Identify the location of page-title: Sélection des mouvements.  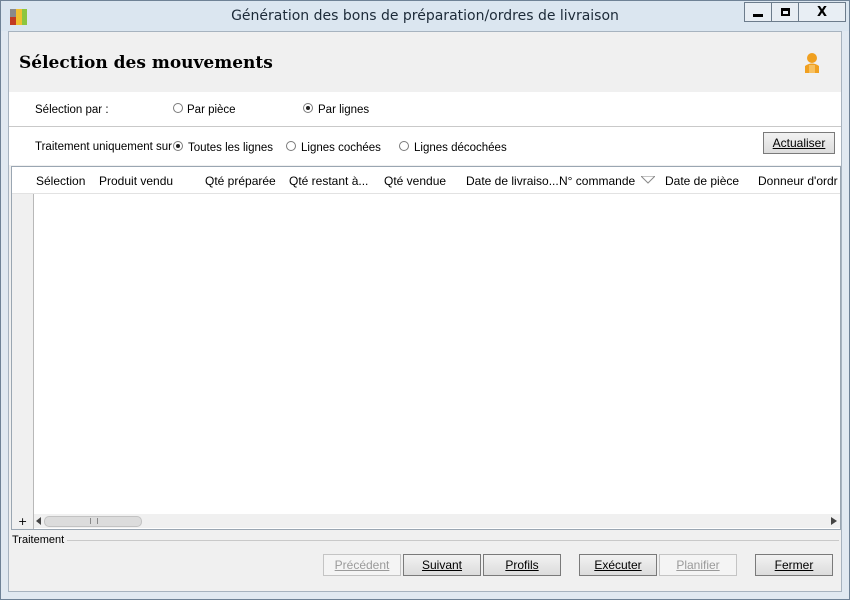
(146, 63).